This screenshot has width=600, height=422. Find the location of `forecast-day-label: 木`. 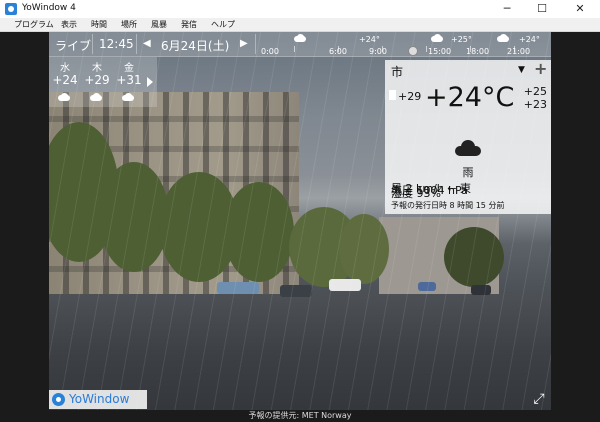

forecast-day-label: 木 is located at coordinates (97, 68).